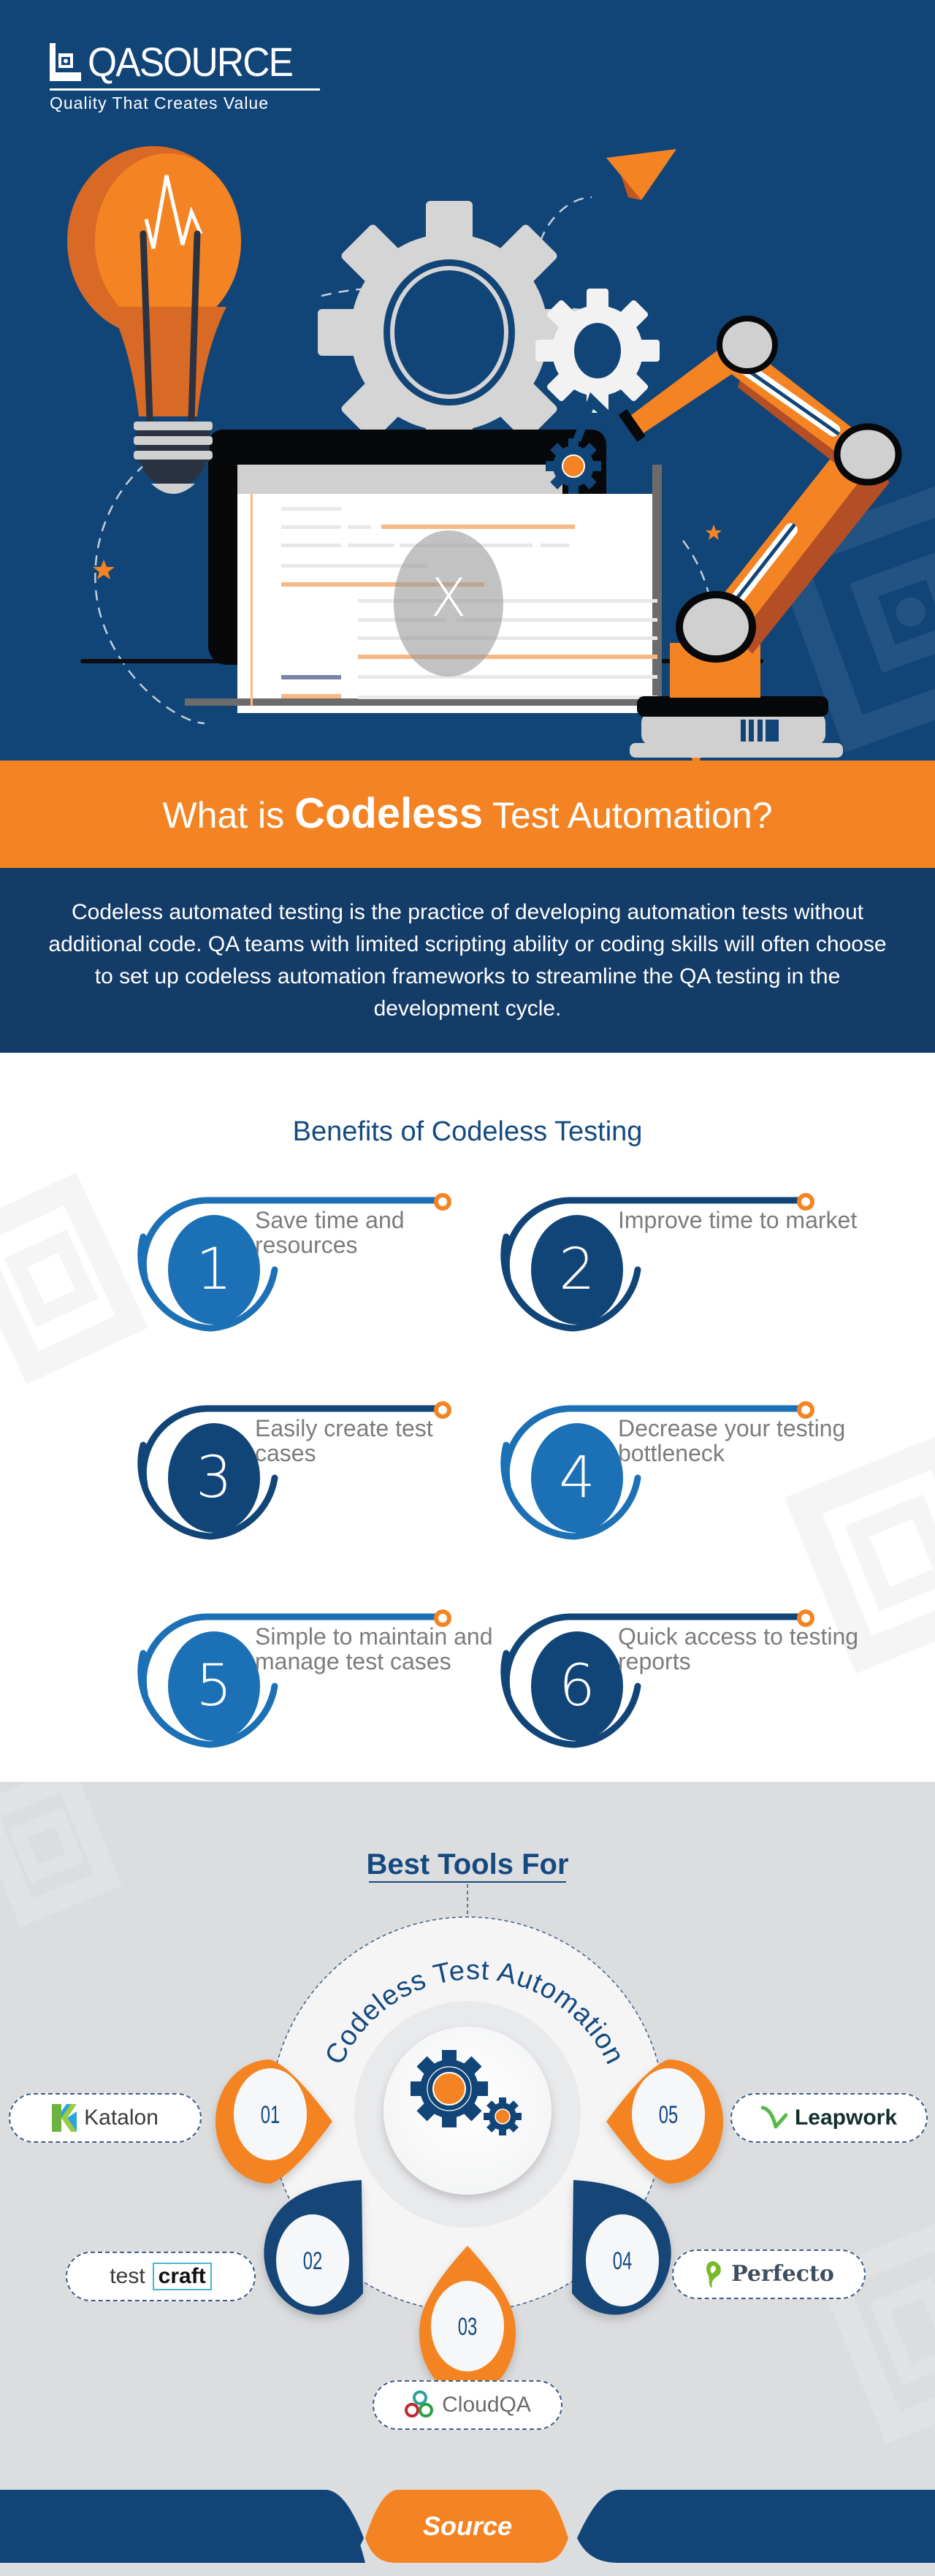 The image size is (935, 2576). I want to click on benefit-text: Improve time to market, so click(738, 1220).